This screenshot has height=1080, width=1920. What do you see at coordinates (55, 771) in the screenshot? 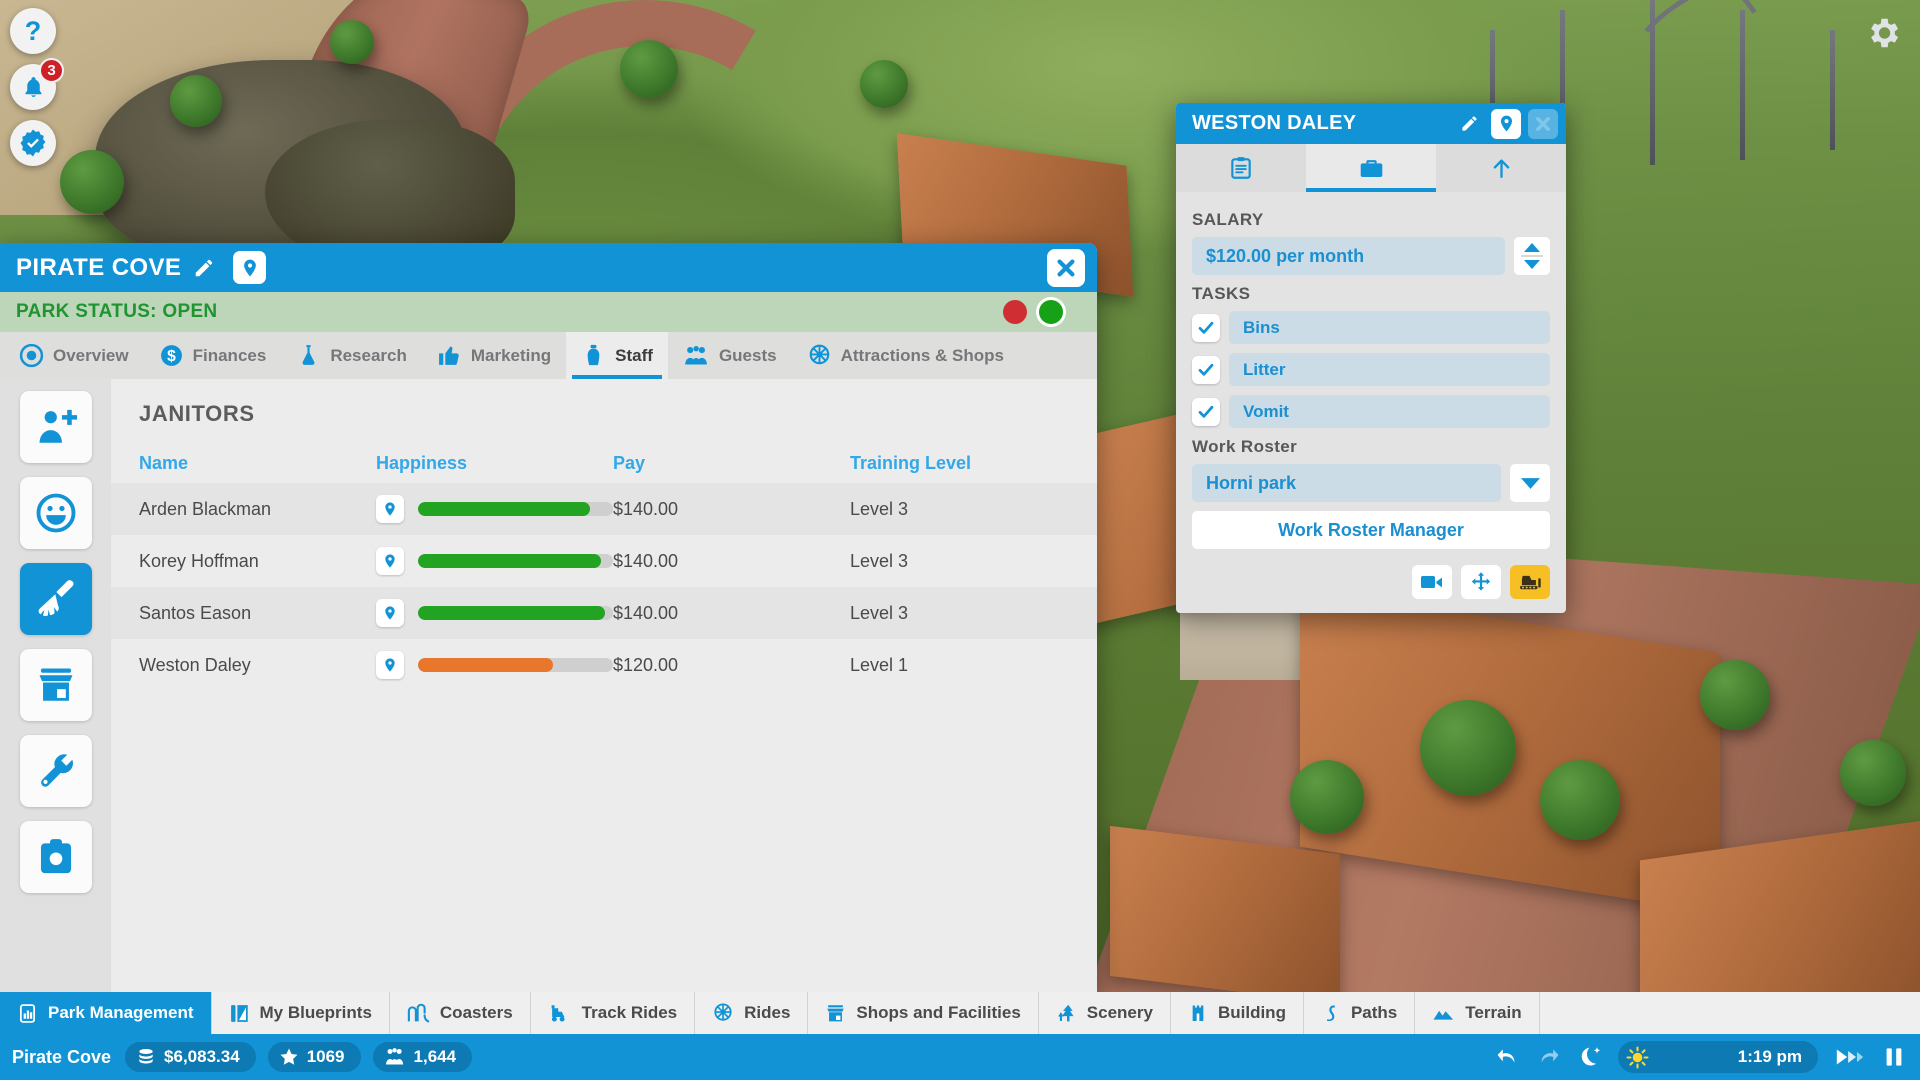
I see `sidebar-item-mechanics` at bounding box center [55, 771].